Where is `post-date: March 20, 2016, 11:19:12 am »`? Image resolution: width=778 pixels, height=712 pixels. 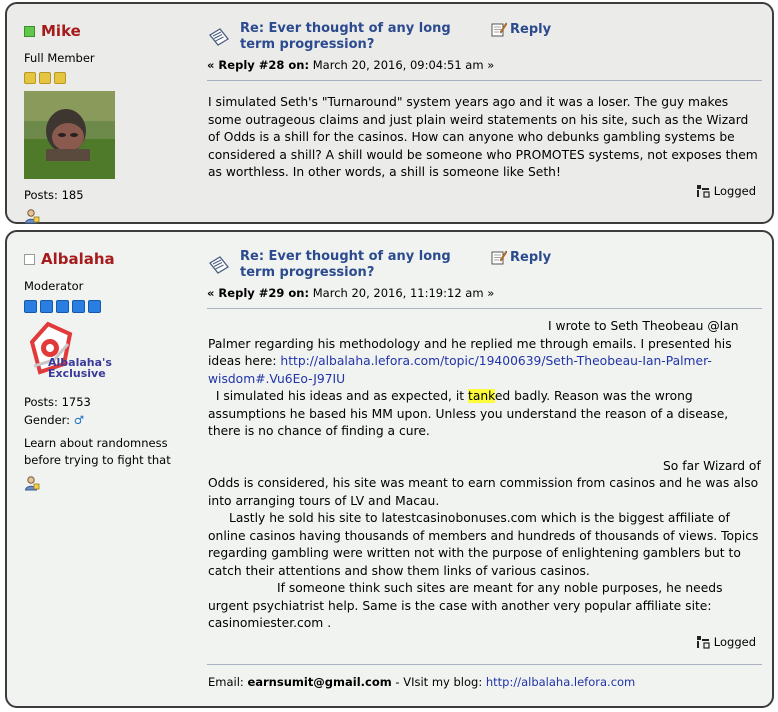
post-date: March 20, 2016, 11:19:12 am » is located at coordinates (402, 293).